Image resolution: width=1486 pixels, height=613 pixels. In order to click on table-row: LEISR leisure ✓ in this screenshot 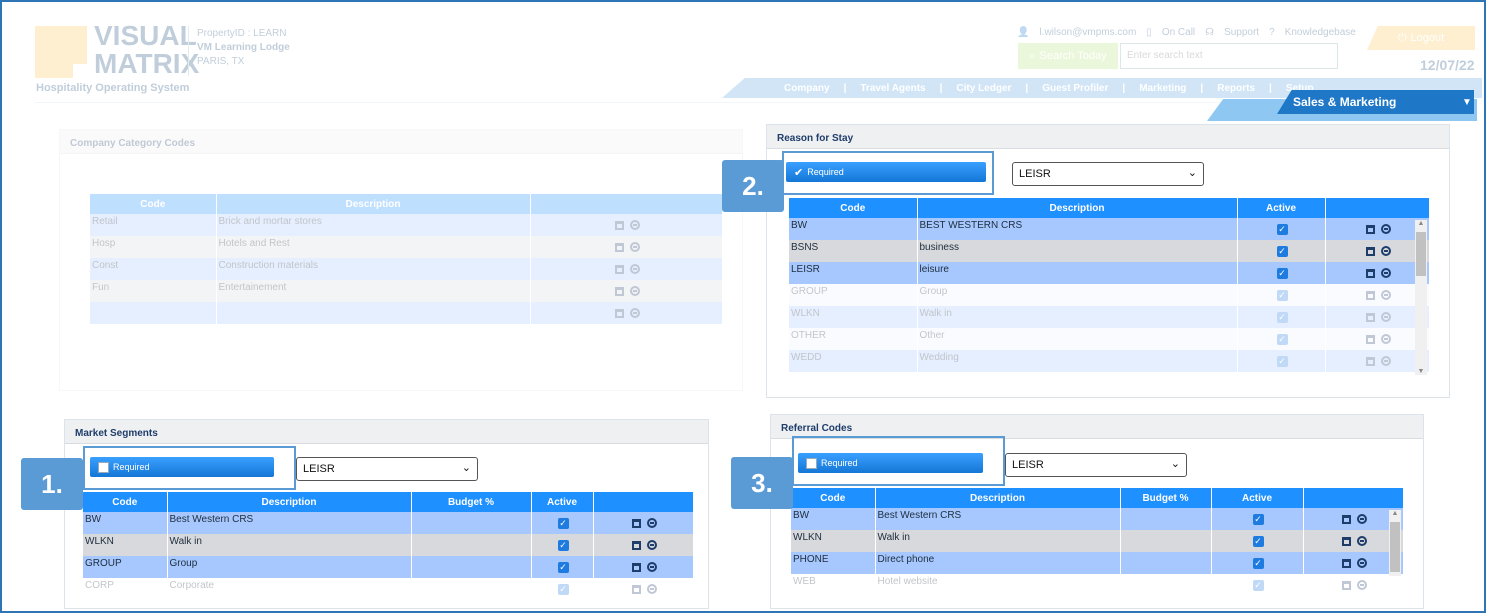, I will do `click(1109, 273)`.